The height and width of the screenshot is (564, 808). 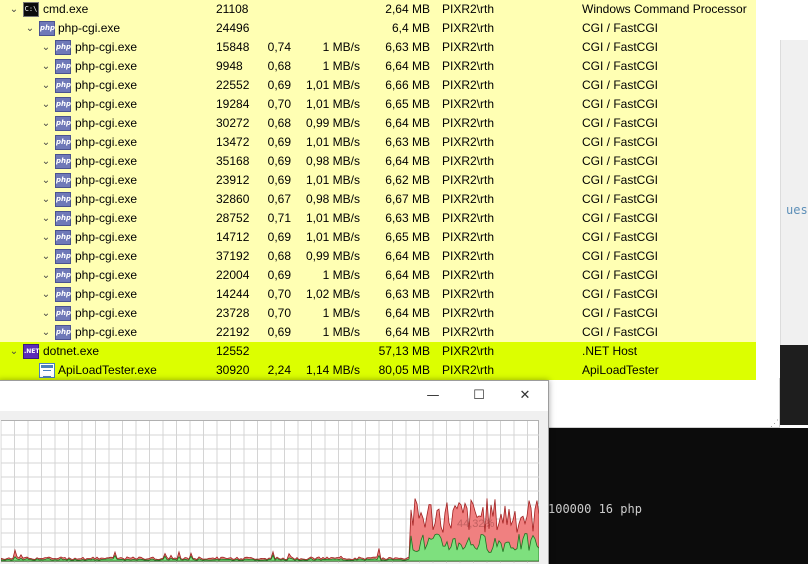 I want to click on process-pid: 21108, so click(x=232, y=9).